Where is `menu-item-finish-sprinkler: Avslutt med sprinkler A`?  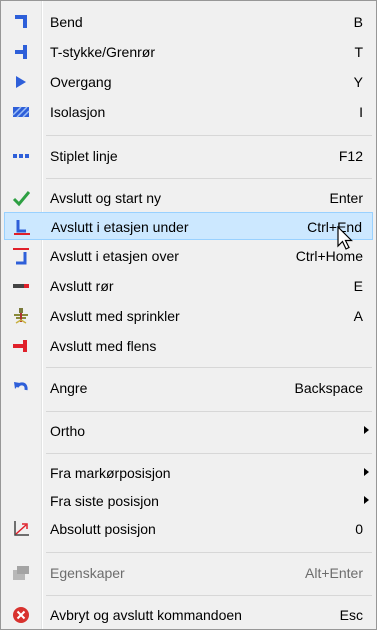 menu-item-finish-sprinkler: Avslutt med sprinkler A is located at coordinates (188, 316).